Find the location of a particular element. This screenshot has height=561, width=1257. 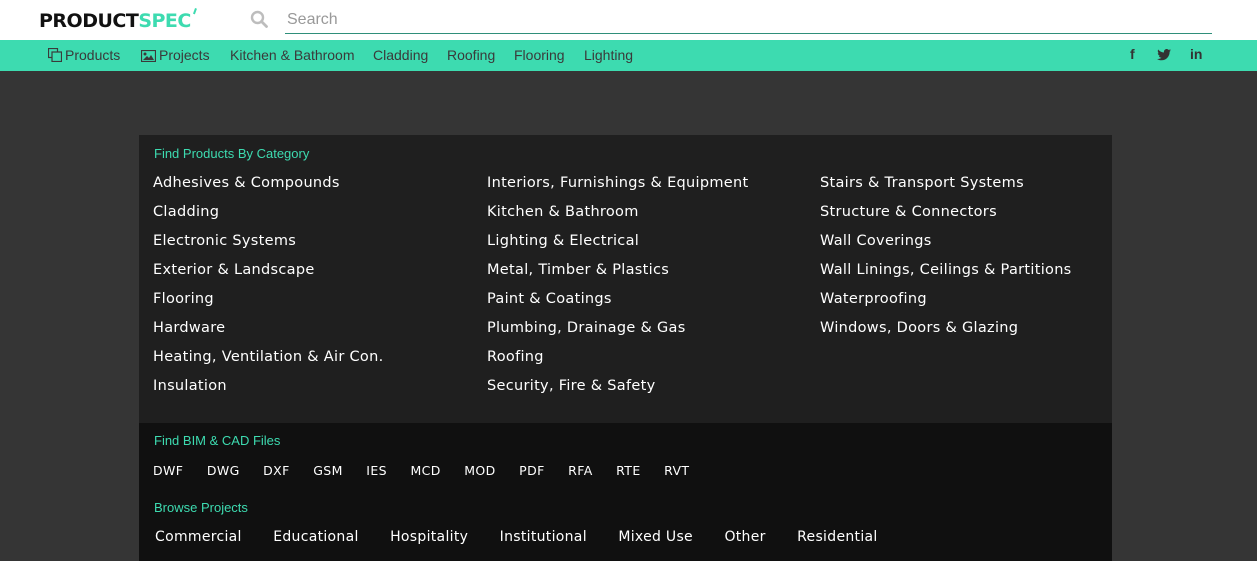

nav-item-lighting: Lighting is located at coordinates (608, 55).